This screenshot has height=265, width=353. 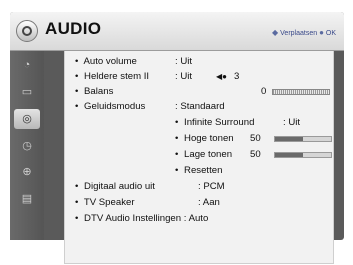 What do you see at coordinates (211, 186) in the screenshot?
I see `digitaal-audio-value: : PCM` at bounding box center [211, 186].